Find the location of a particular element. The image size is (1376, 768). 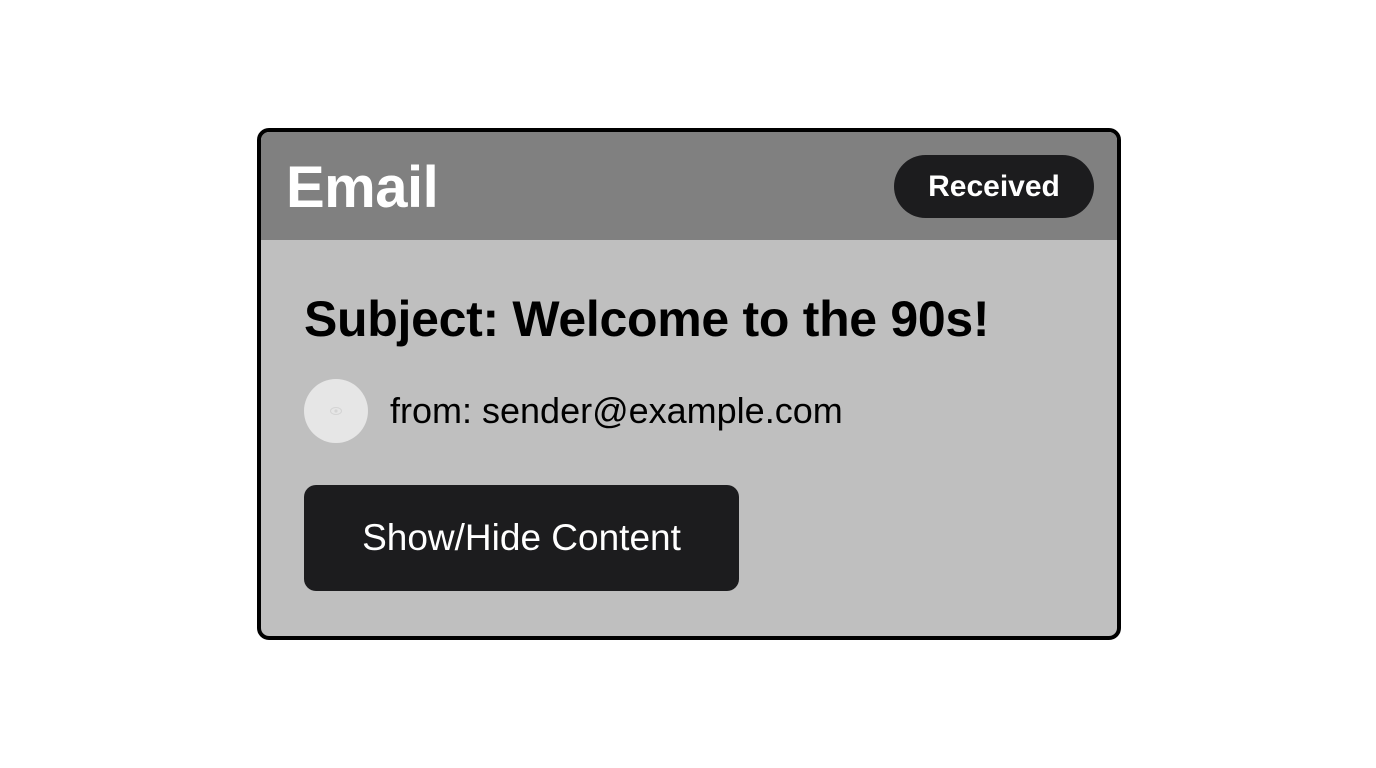

email-card-header: Email Received is located at coordinates (689, 186).